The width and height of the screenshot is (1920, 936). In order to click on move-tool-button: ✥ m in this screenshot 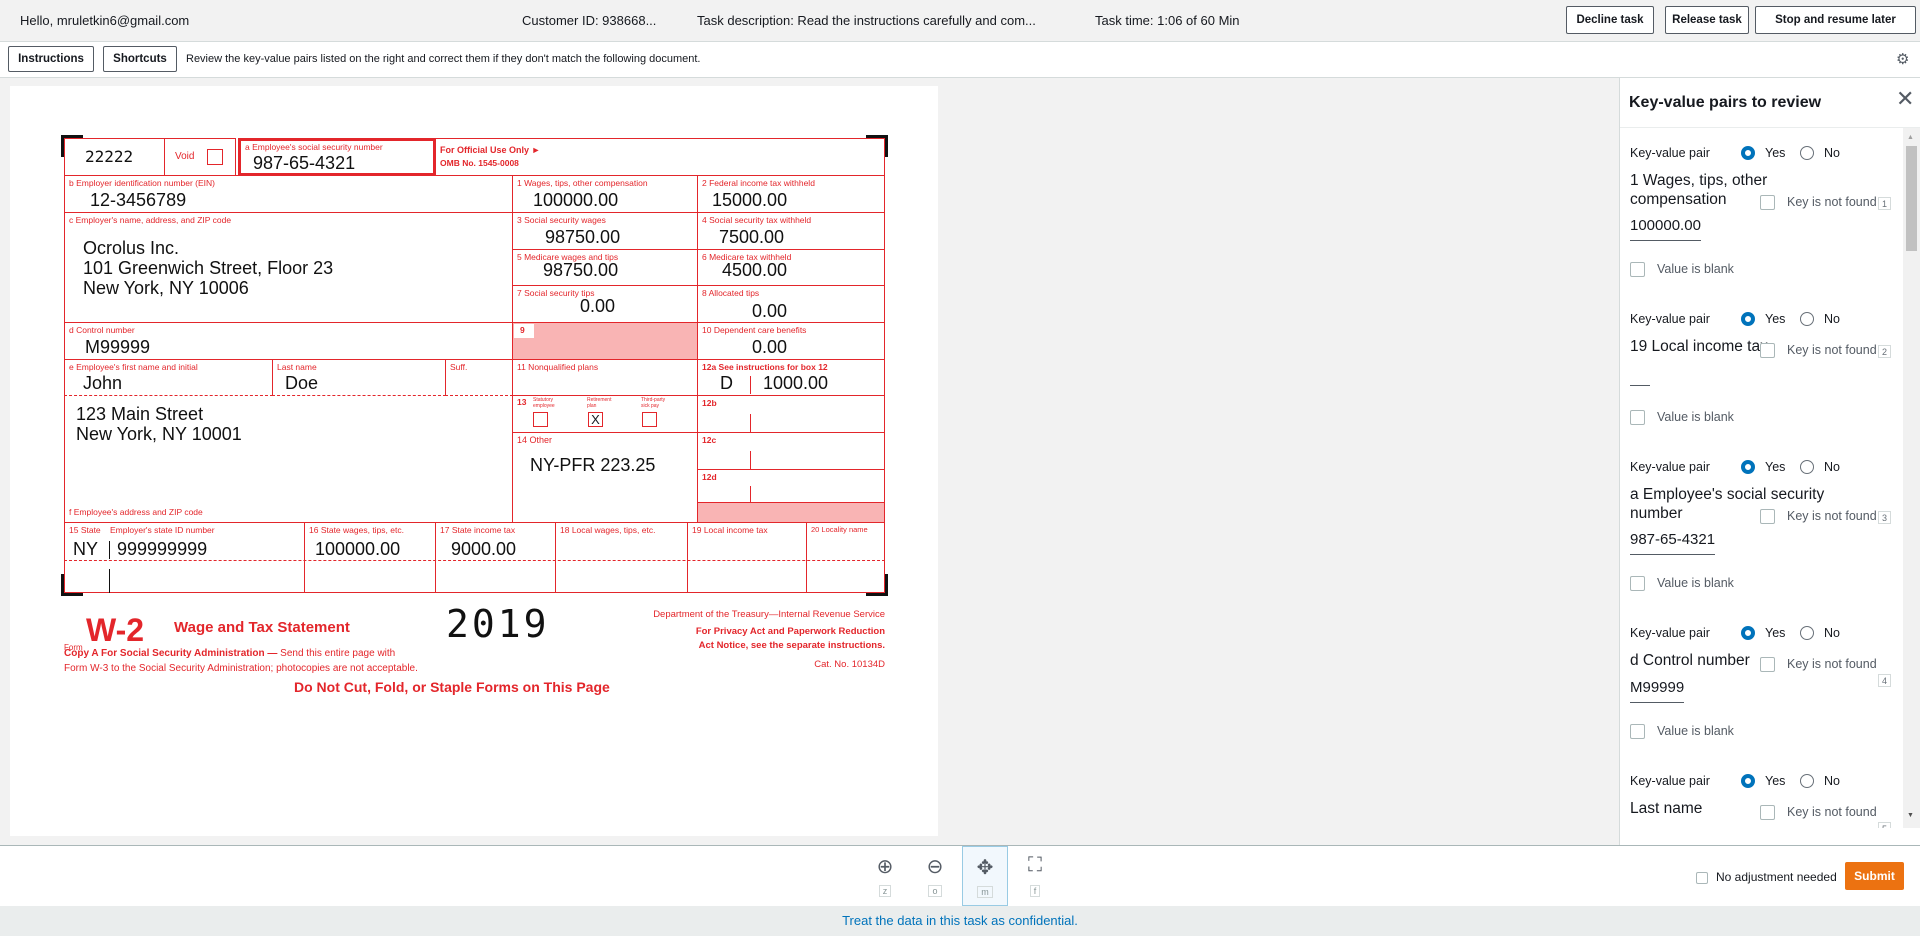, I will do `click(985, 876)`.